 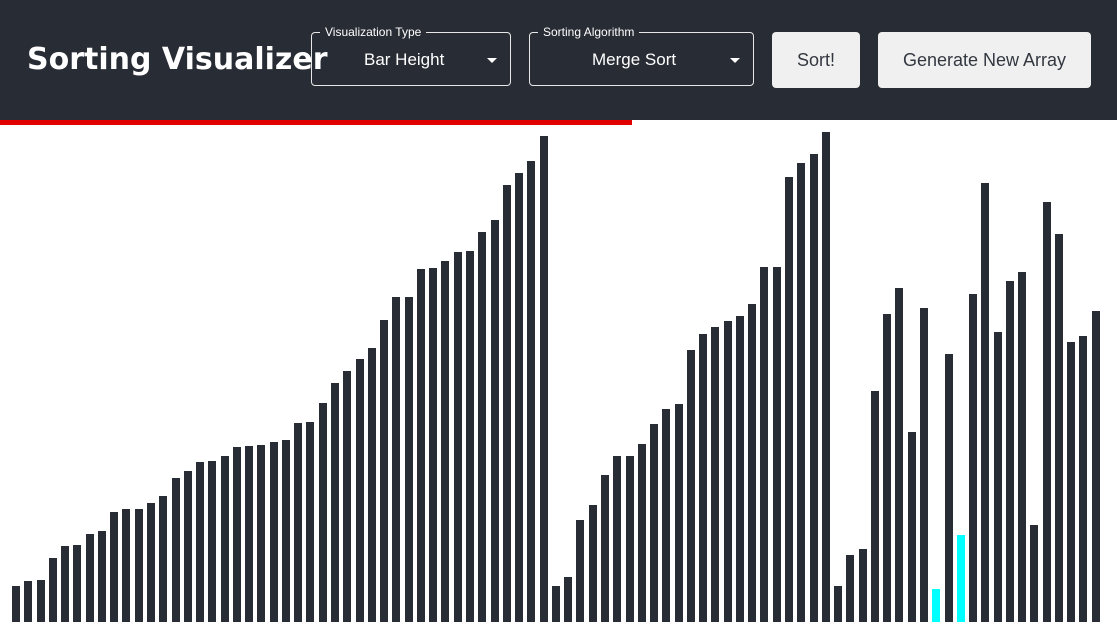 What do you see at coordinates (373, 32) in the screenshot?
I see `visualization-type-legend: Visualization Type` at bounding box center [373, 32].